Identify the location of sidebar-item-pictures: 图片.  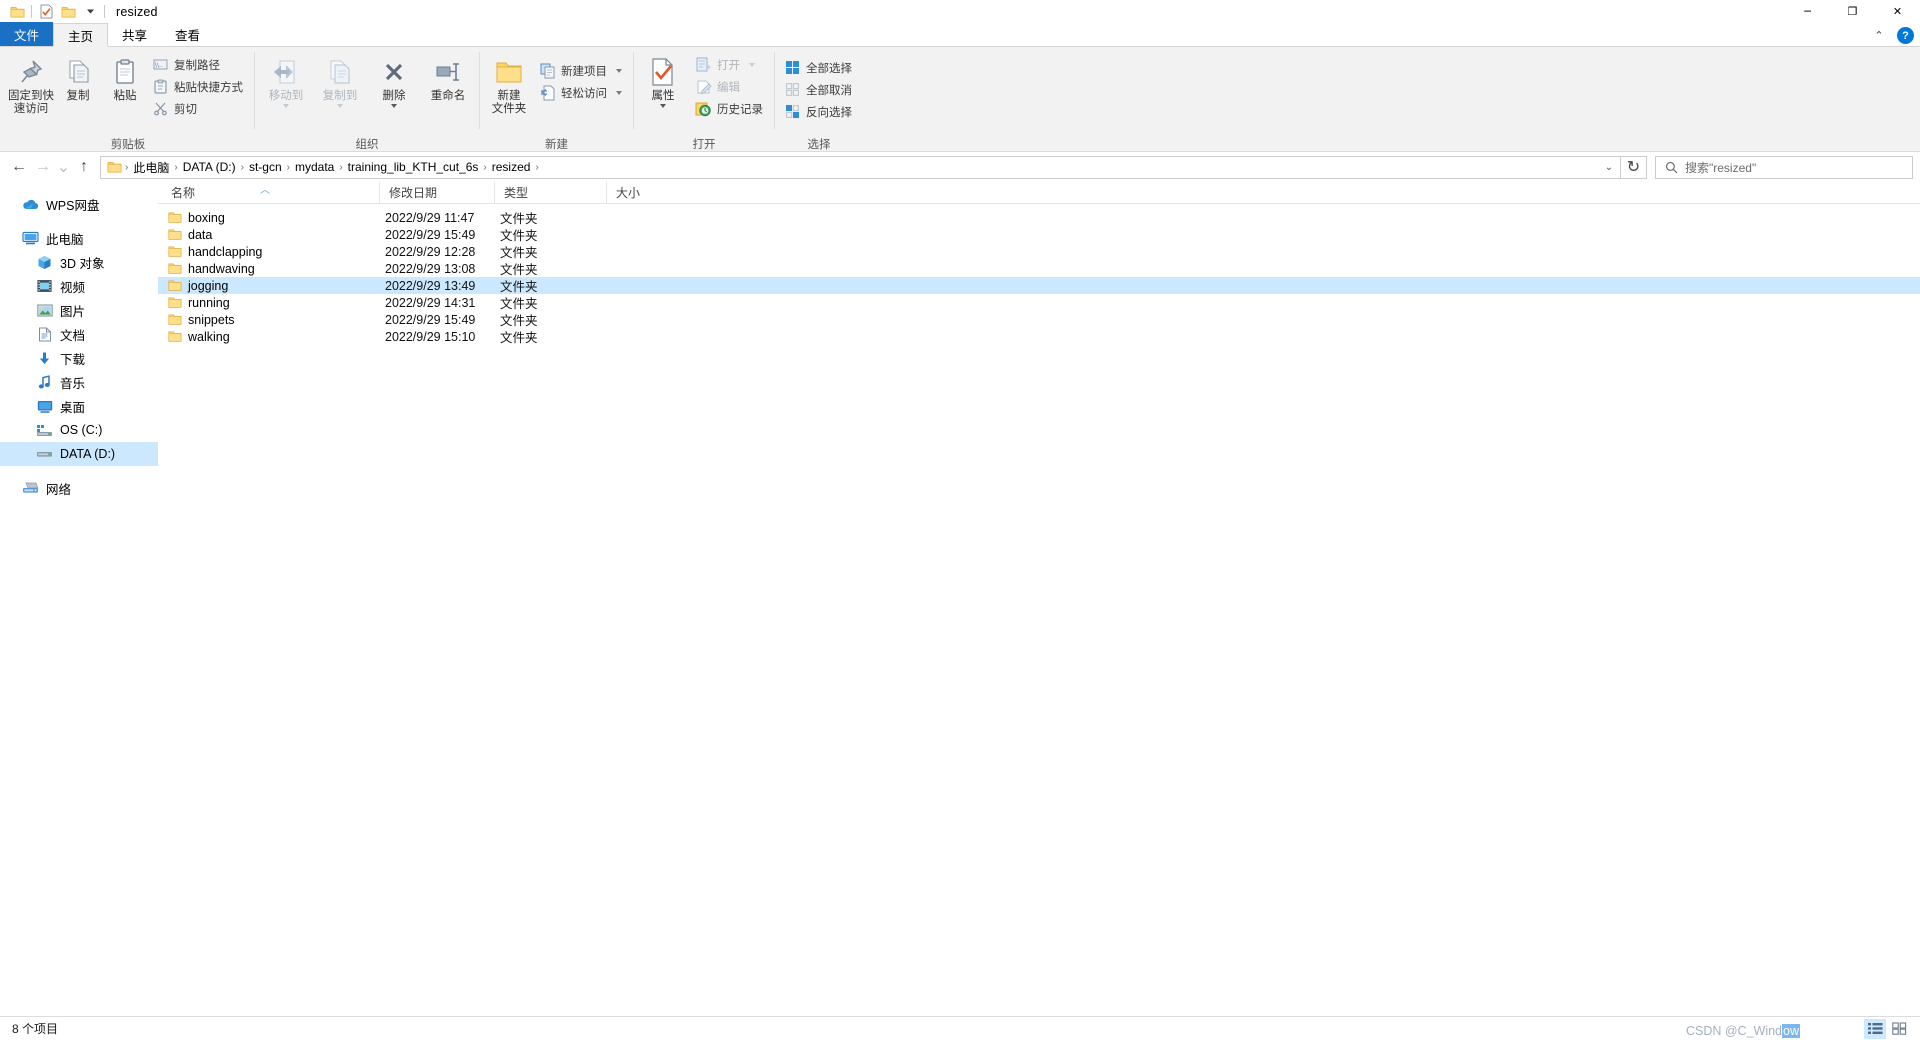
(79, 310).